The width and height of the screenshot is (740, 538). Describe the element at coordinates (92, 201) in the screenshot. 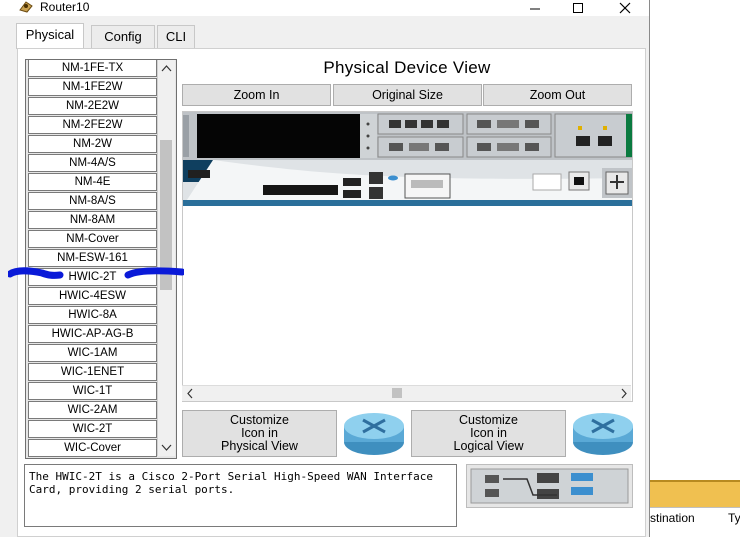

I see `module-item: NM-8A/S` at that location.